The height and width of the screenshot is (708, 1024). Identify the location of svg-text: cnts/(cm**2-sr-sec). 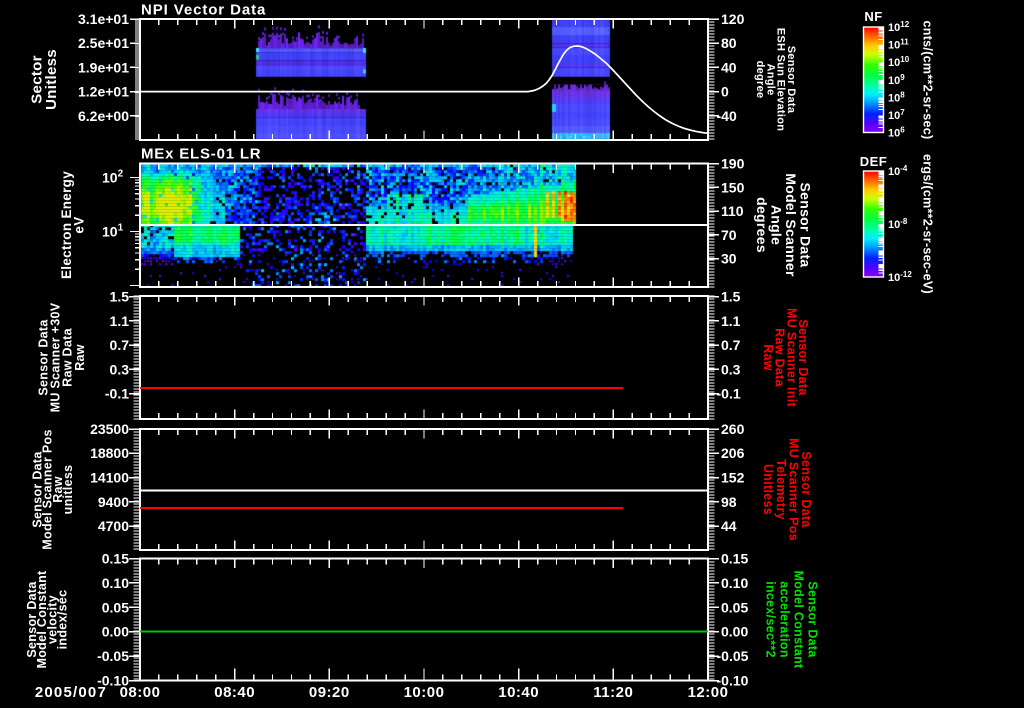
(928, 80).